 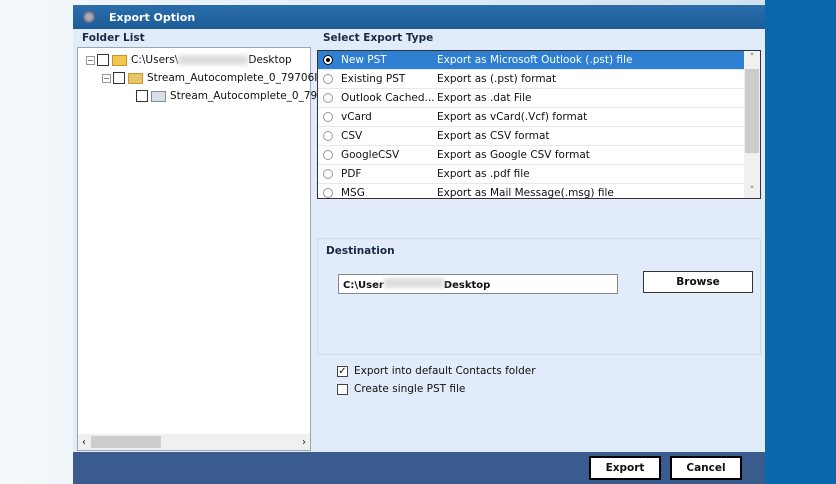 I want to click on export-option-name: CSV, so click(x=352, y=136).